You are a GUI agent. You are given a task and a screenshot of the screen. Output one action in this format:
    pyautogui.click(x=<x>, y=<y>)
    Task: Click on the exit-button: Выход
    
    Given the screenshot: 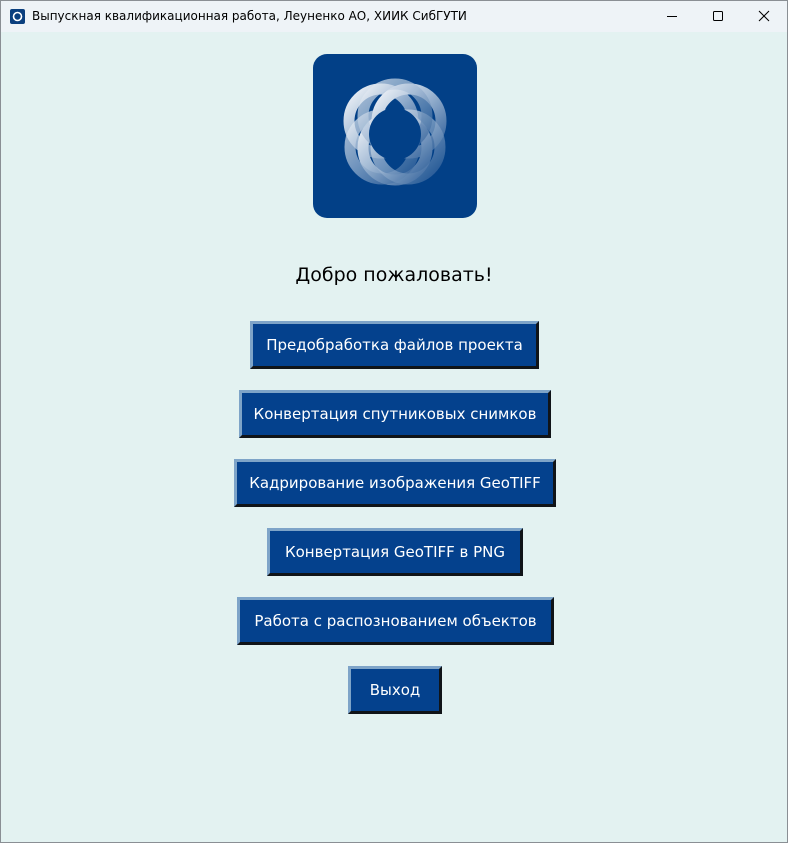 What is the action you would take?
    pyautogui.click(x=395, y=690)
    